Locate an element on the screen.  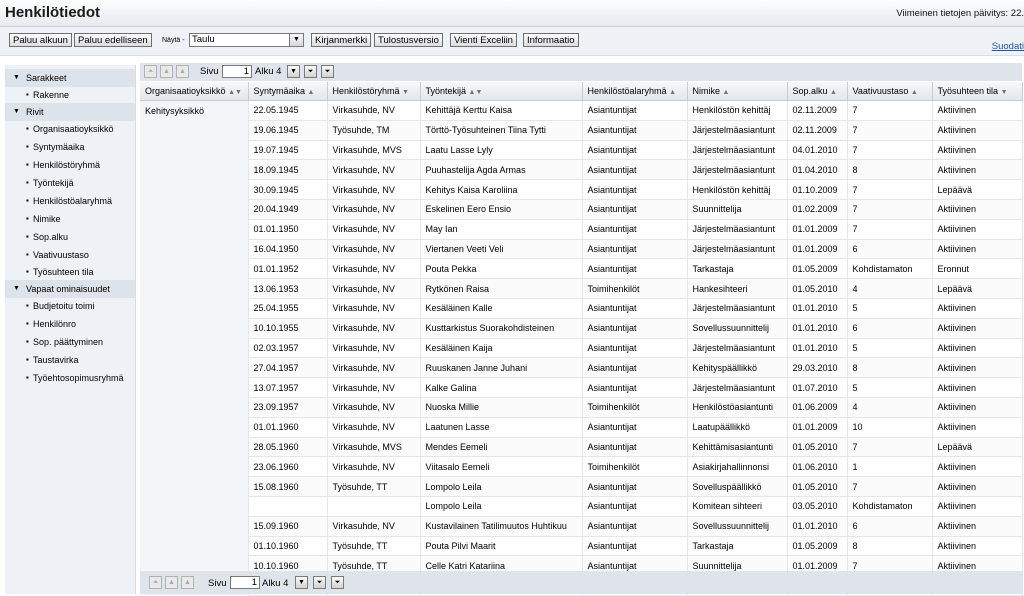
sidebar-item: ▪ Henkilöstöalaryhmä is located at coordinates (70, 201).